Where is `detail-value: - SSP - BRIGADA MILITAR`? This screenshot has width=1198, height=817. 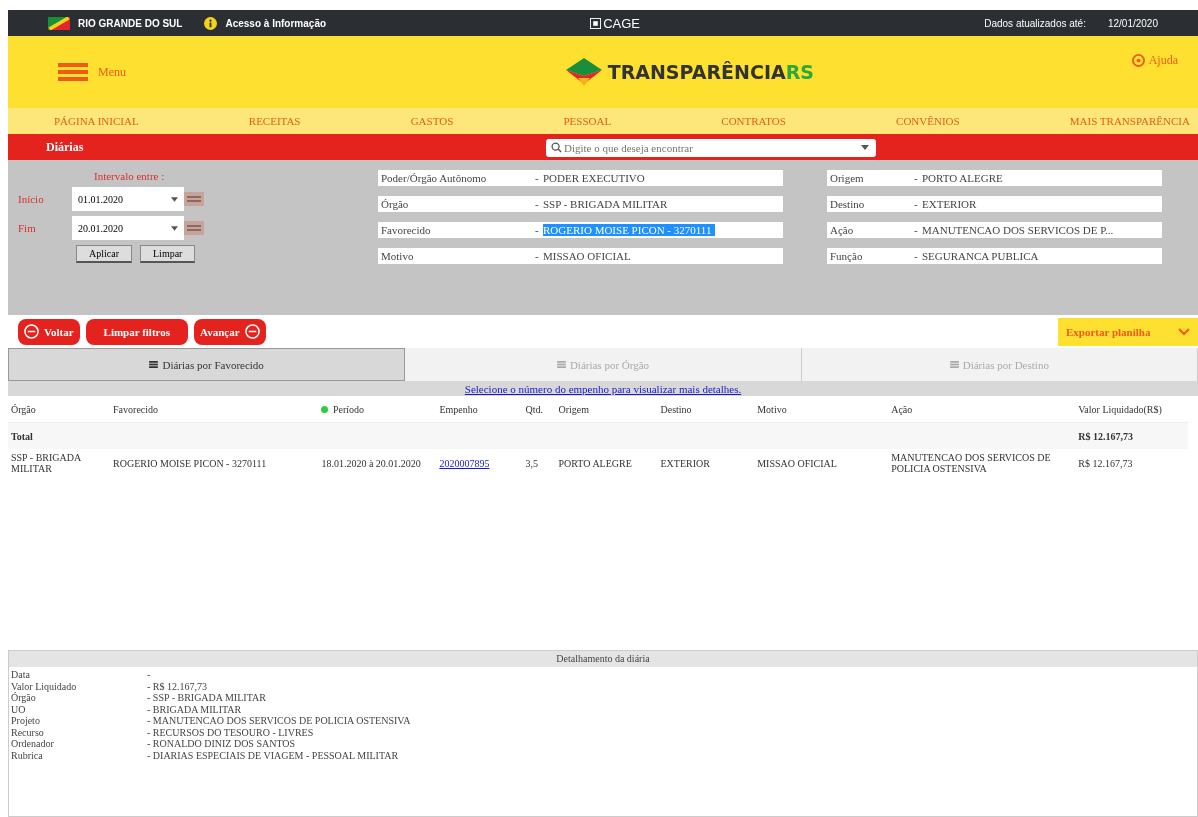
detail-value: - SSP - BRIGADA MILITAR is located at coordinates (206, 698).